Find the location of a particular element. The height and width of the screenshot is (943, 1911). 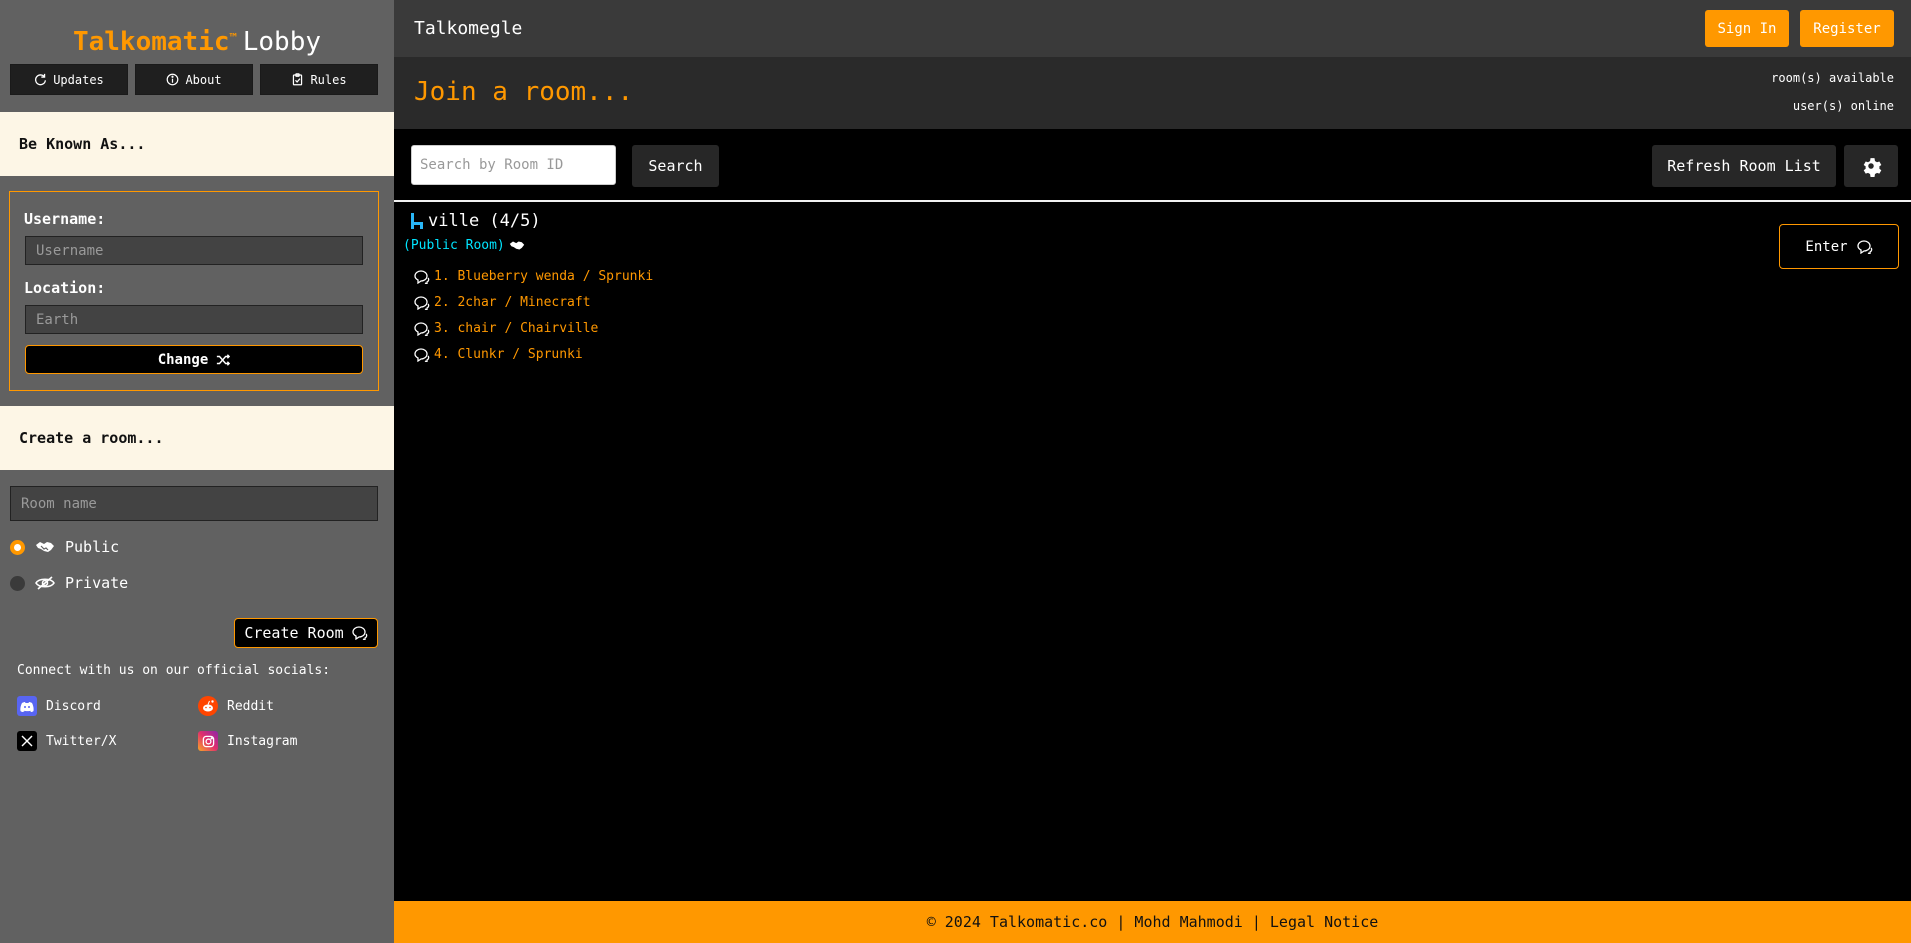

room-name: ville (4/5) is located at coordinates (484, 221).